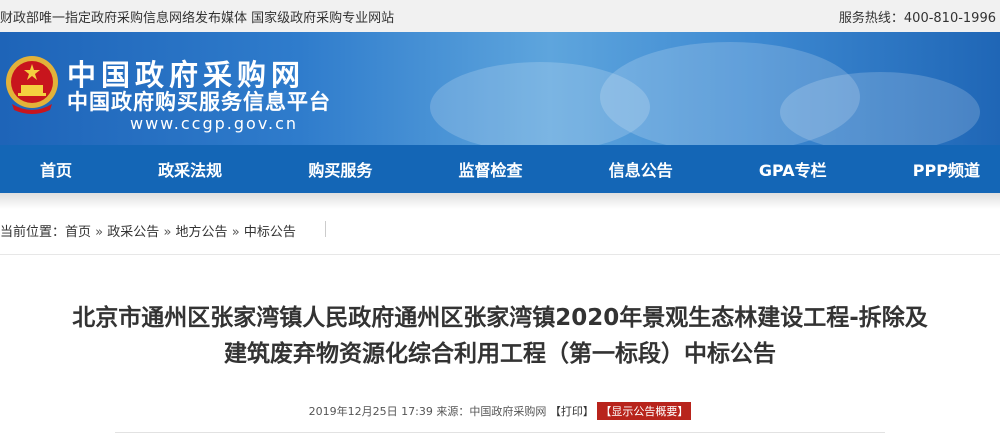  I want to click on nav-item-purchase-services: 购买服务, so click(340, 169).